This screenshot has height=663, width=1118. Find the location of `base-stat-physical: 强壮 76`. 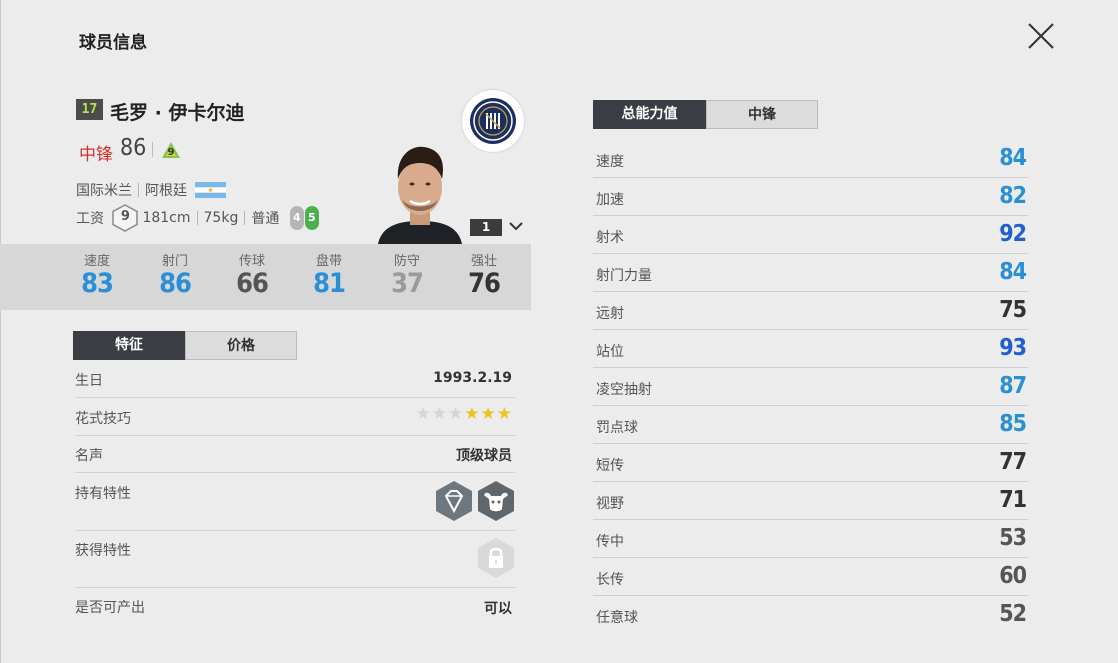

base-stat-physical: 强壮 76 is located at coordinates (484, 274).